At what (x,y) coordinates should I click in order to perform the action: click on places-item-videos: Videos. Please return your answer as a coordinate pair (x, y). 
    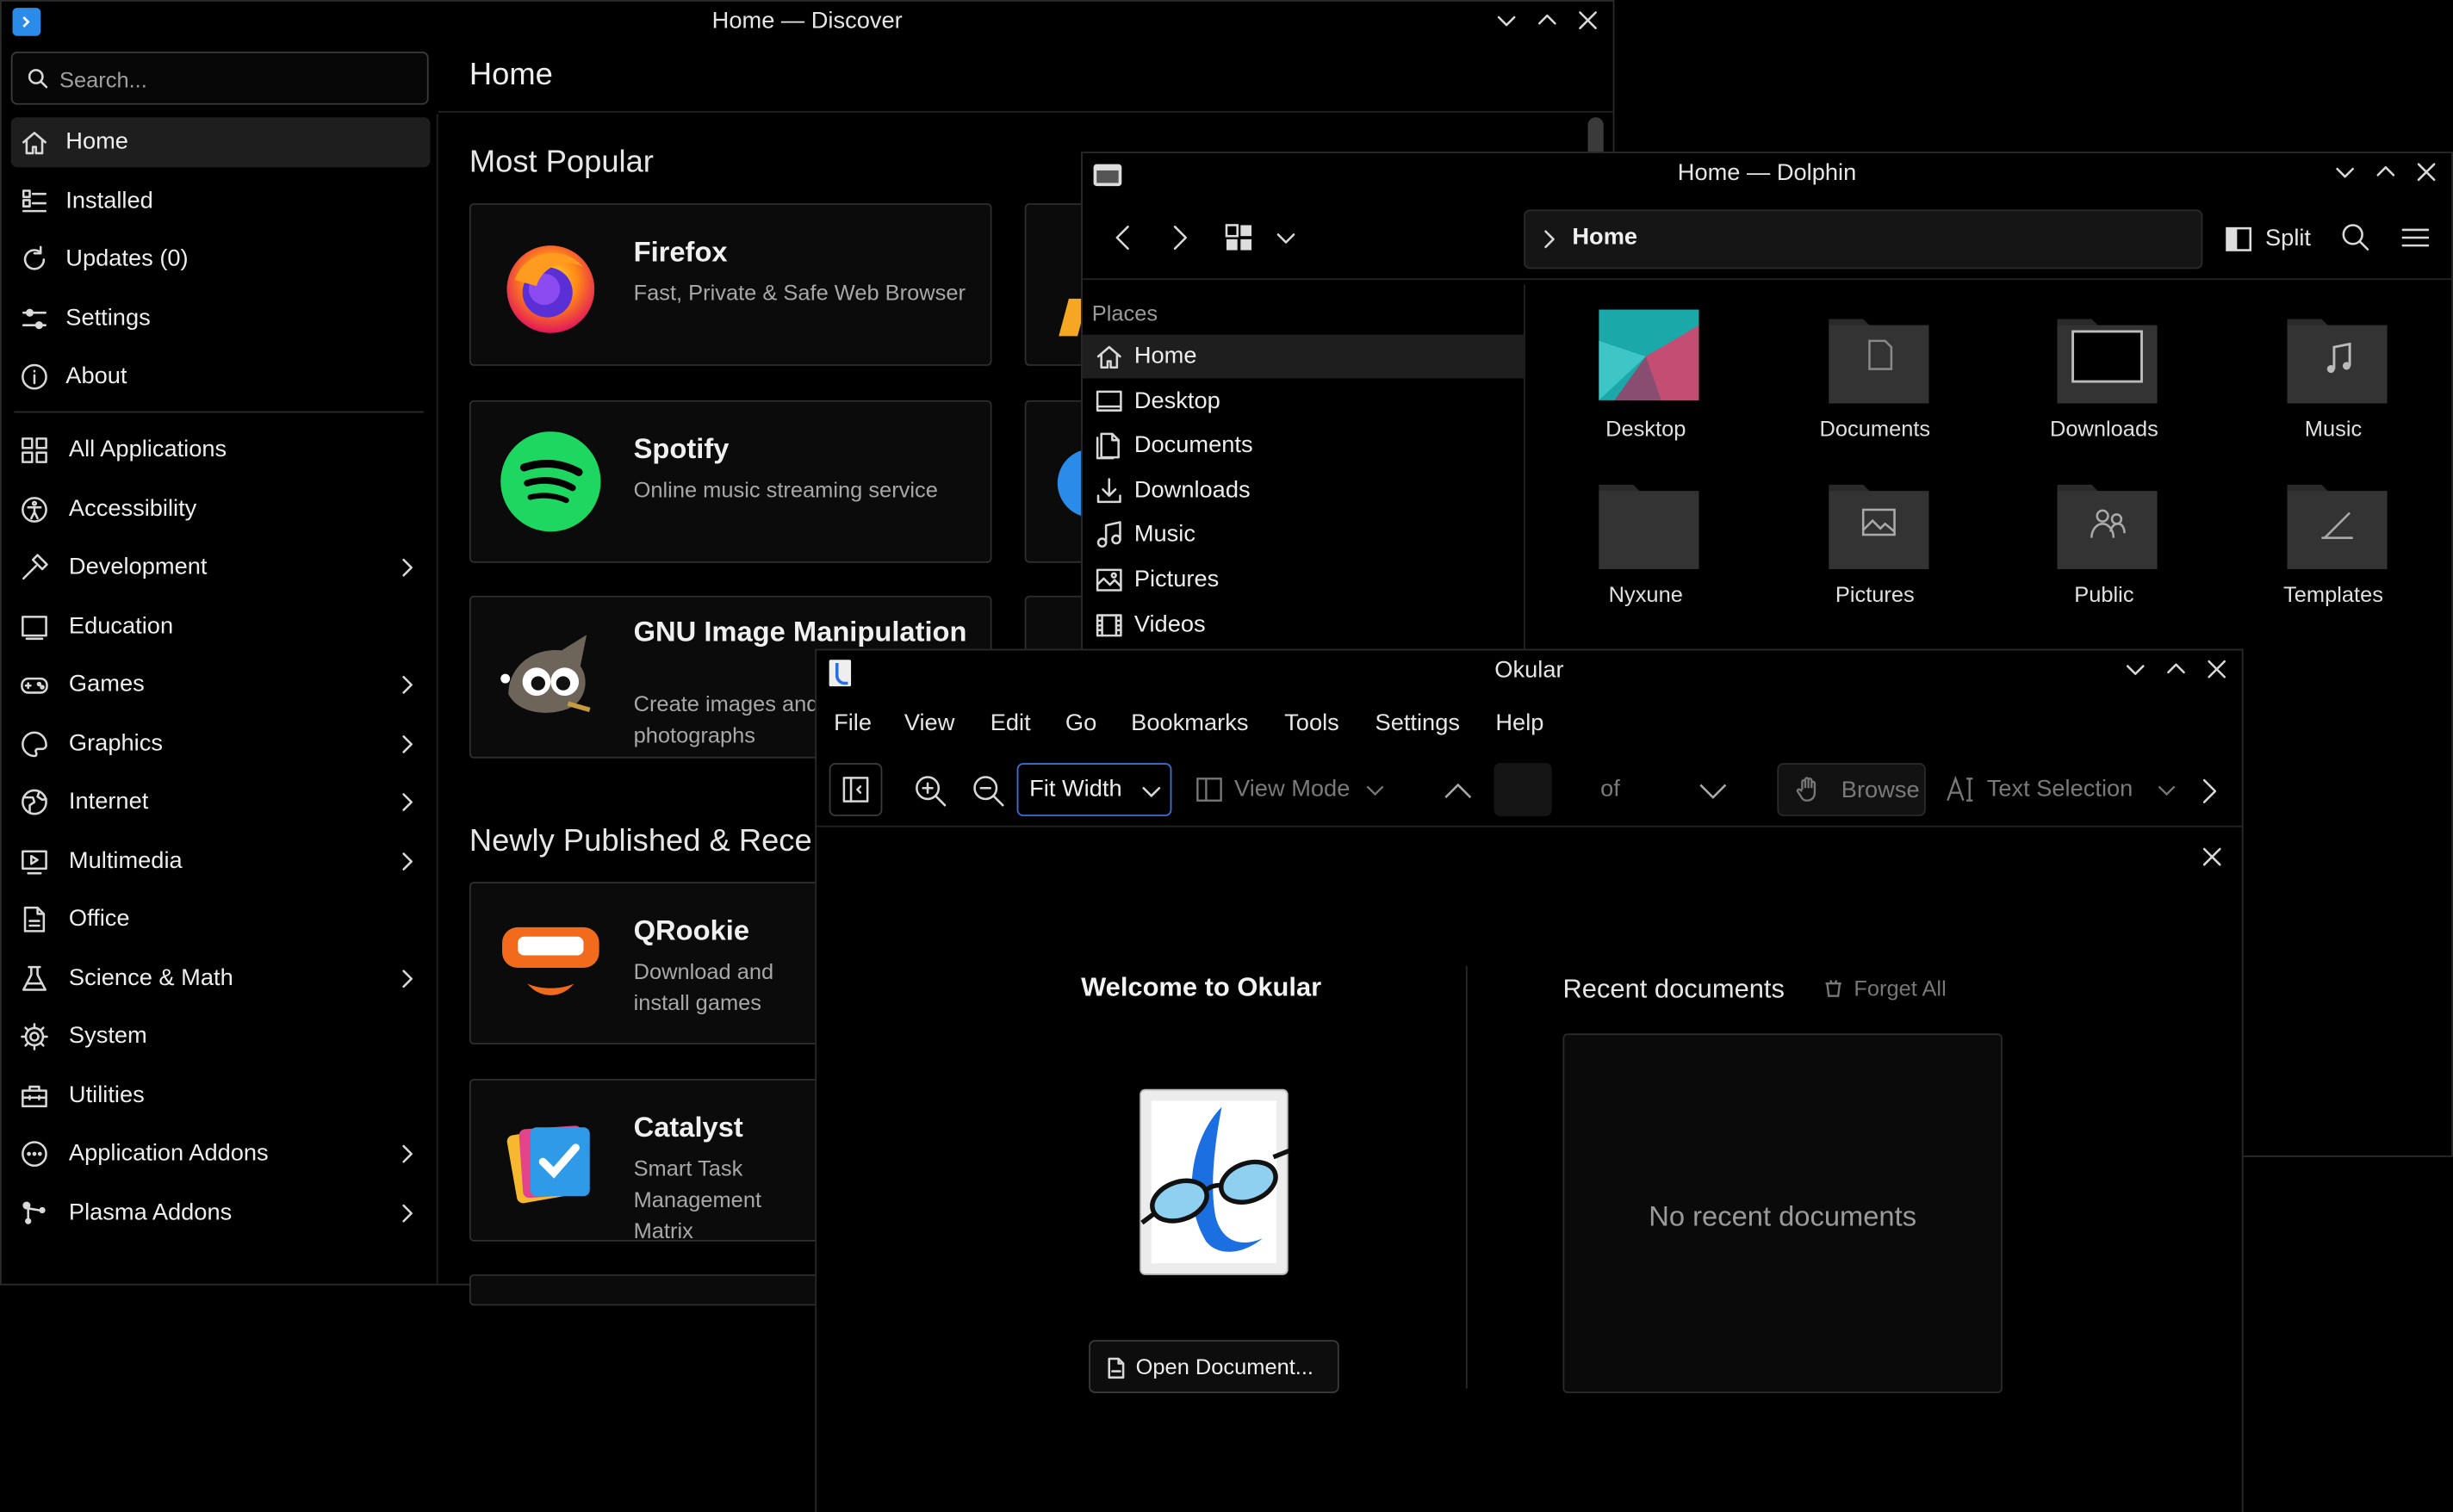
    Looking at the image, I should click on (1303, 625).